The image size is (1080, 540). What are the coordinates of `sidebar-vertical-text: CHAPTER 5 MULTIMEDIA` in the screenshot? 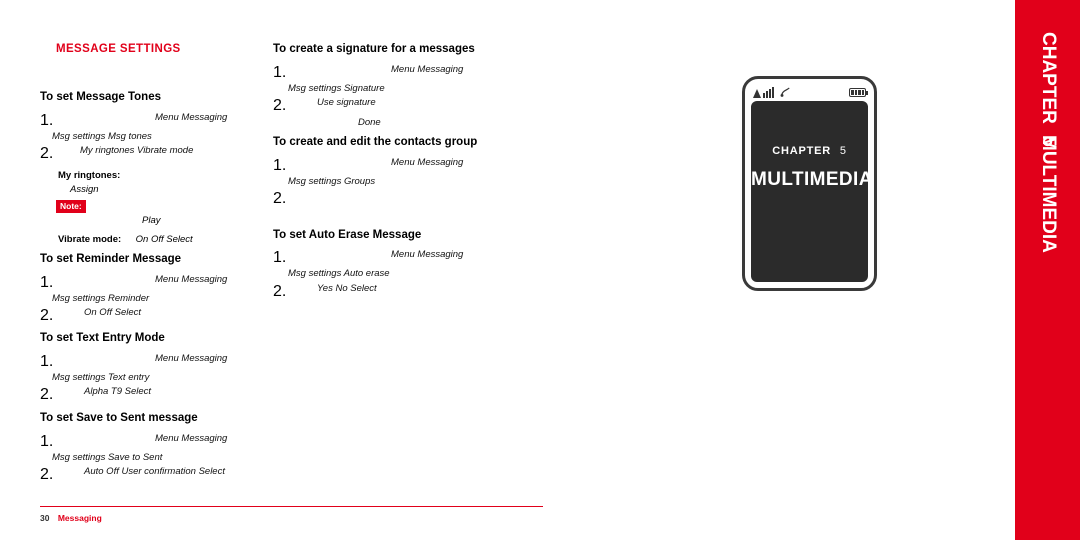 It's located at (1047, 270).